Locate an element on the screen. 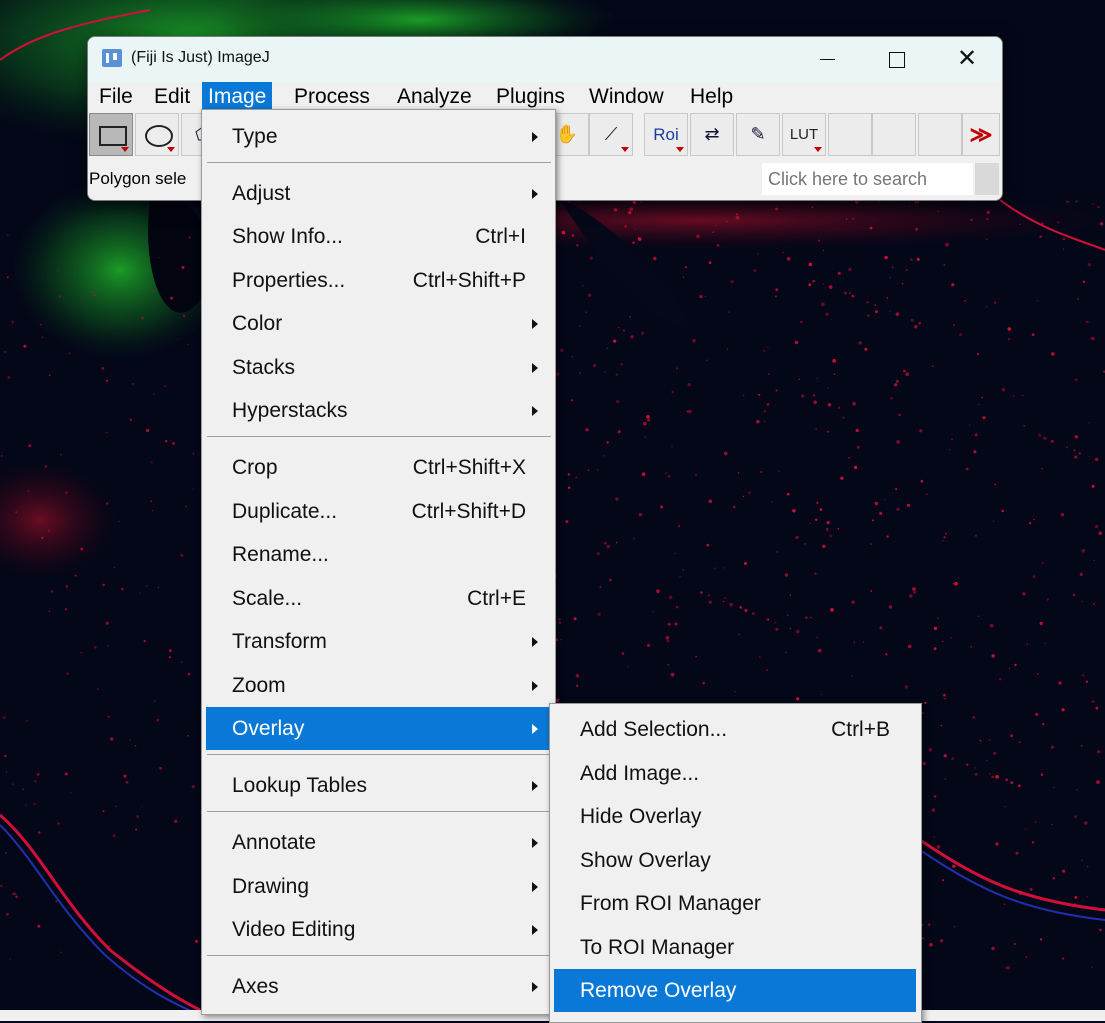  menu-help: Help is located at coordinates (711, 96).